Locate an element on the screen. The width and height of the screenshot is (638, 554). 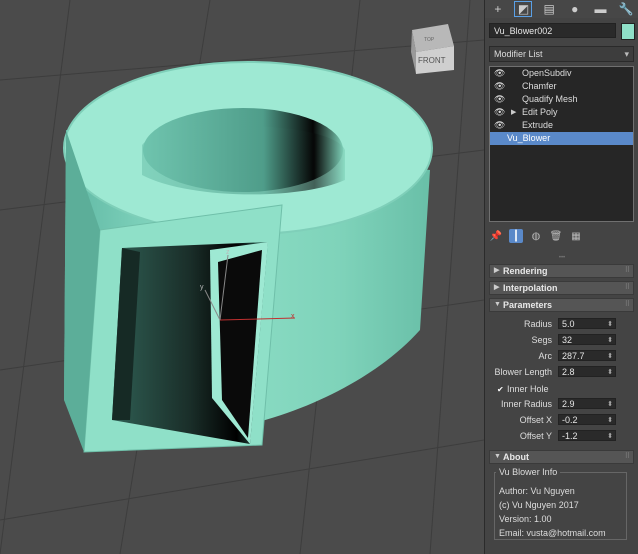
command-panel-tabs: + ◩ ▤ ● ▬ 🔧 is located at coordinates (561, 9).